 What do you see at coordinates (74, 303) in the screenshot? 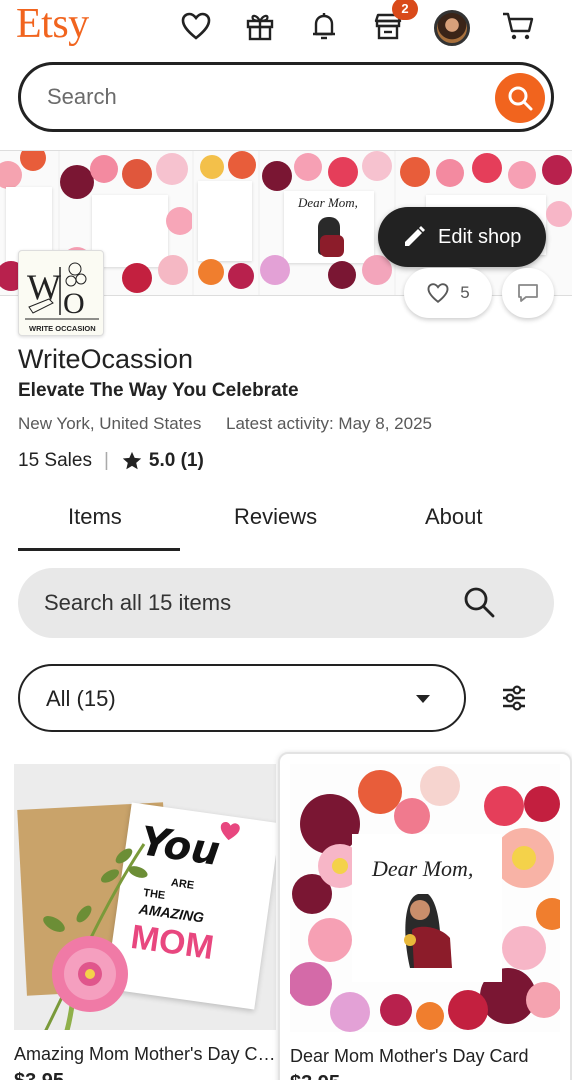
I see `logo-letter-o: O` at bounding box center [74, 303].